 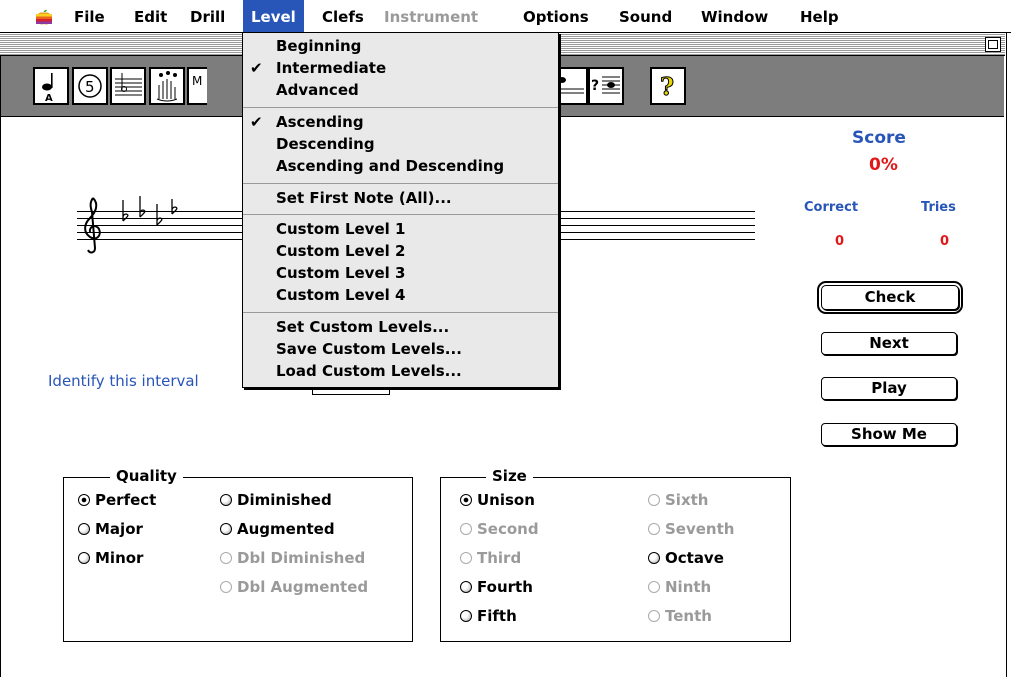 What do you see at coordinates (273, 16) in the screenshot?
I see `menu-level: Level` at bounding box center [273, 16].